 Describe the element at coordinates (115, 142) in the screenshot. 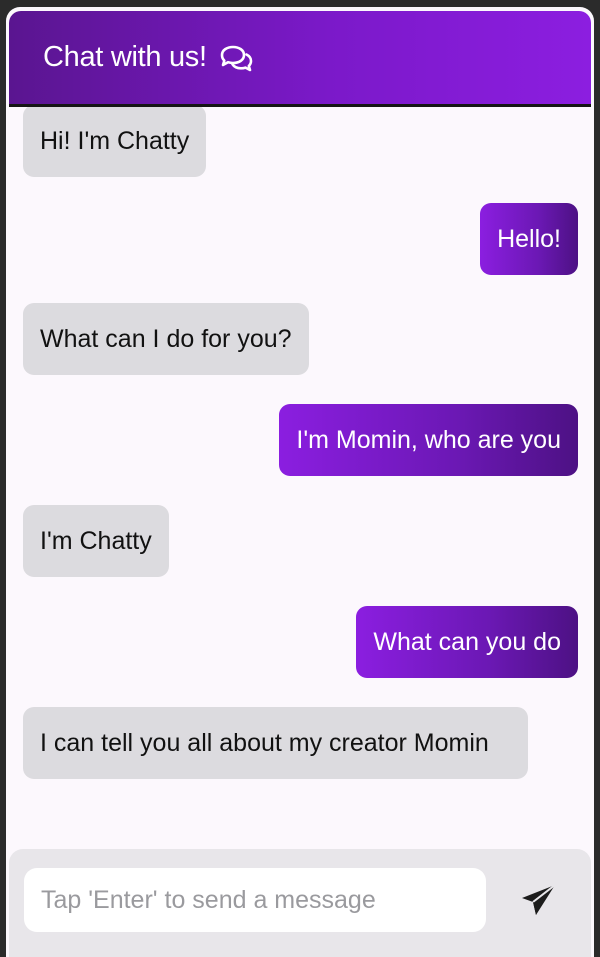

I see `bot-message: Hi! I'm Chatty` at that location.